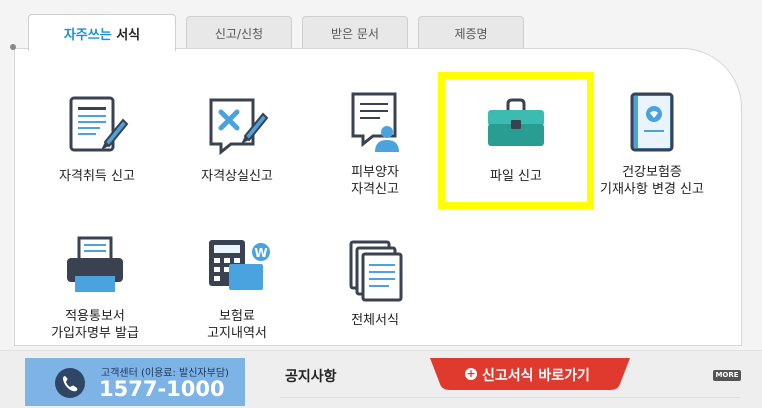  Describe the element at coordinates (311, 377) in the screenshot. I see `notice-title: 공지사항` at that location.